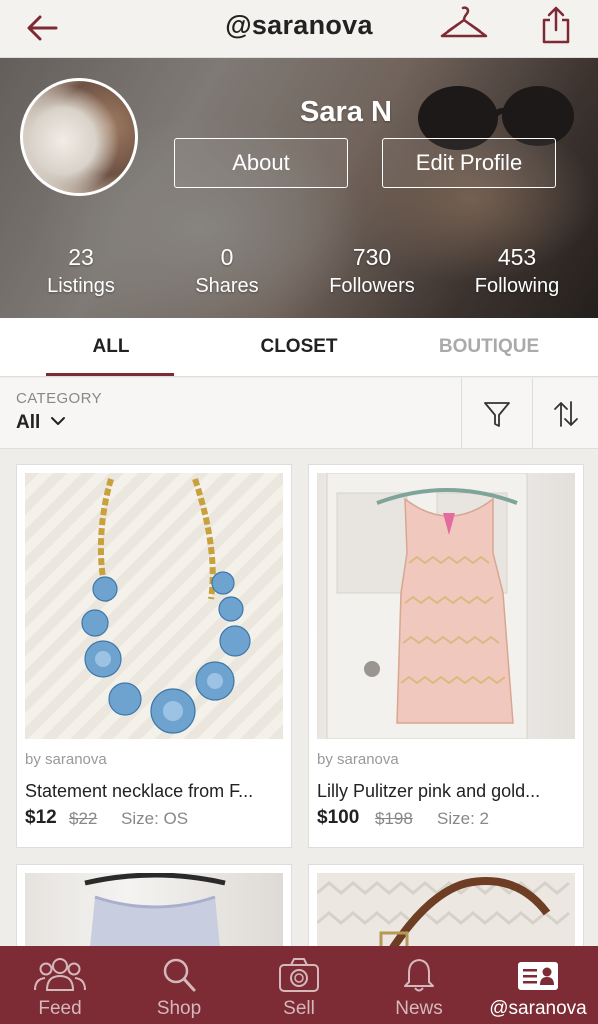 This screenshot has height=1024, width=598. What do you see at coordinates (419, 975) in the screenshot?
I see `bell-icon` at bounding box center [419, 975].